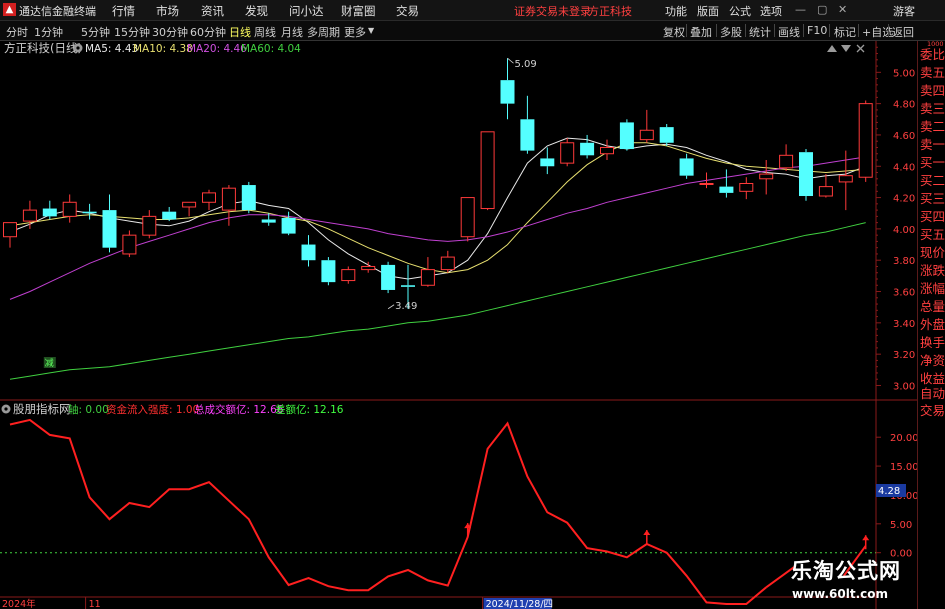 The width and height of the screenshot is (945, 609). I want to click on time-axis-labels: 2024年 11 2024/11/28/四, so click(277, 603).